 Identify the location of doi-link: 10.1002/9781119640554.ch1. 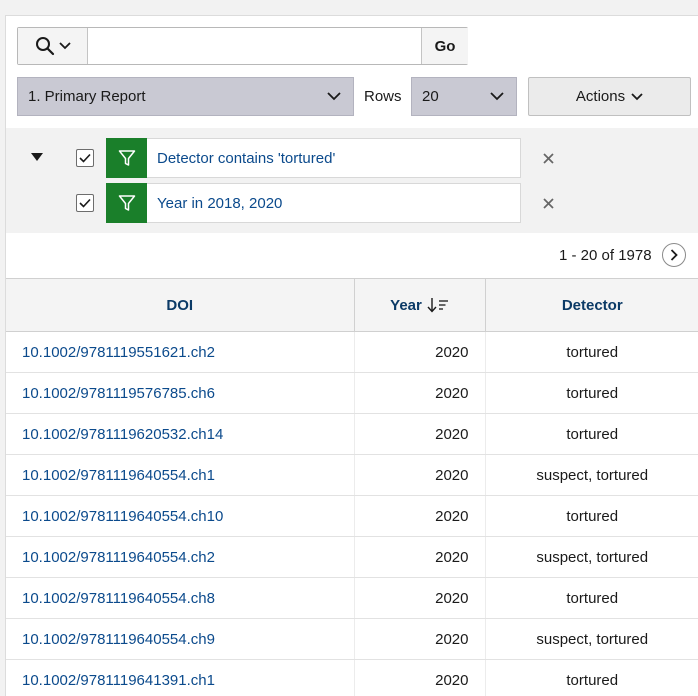
(180, 475).